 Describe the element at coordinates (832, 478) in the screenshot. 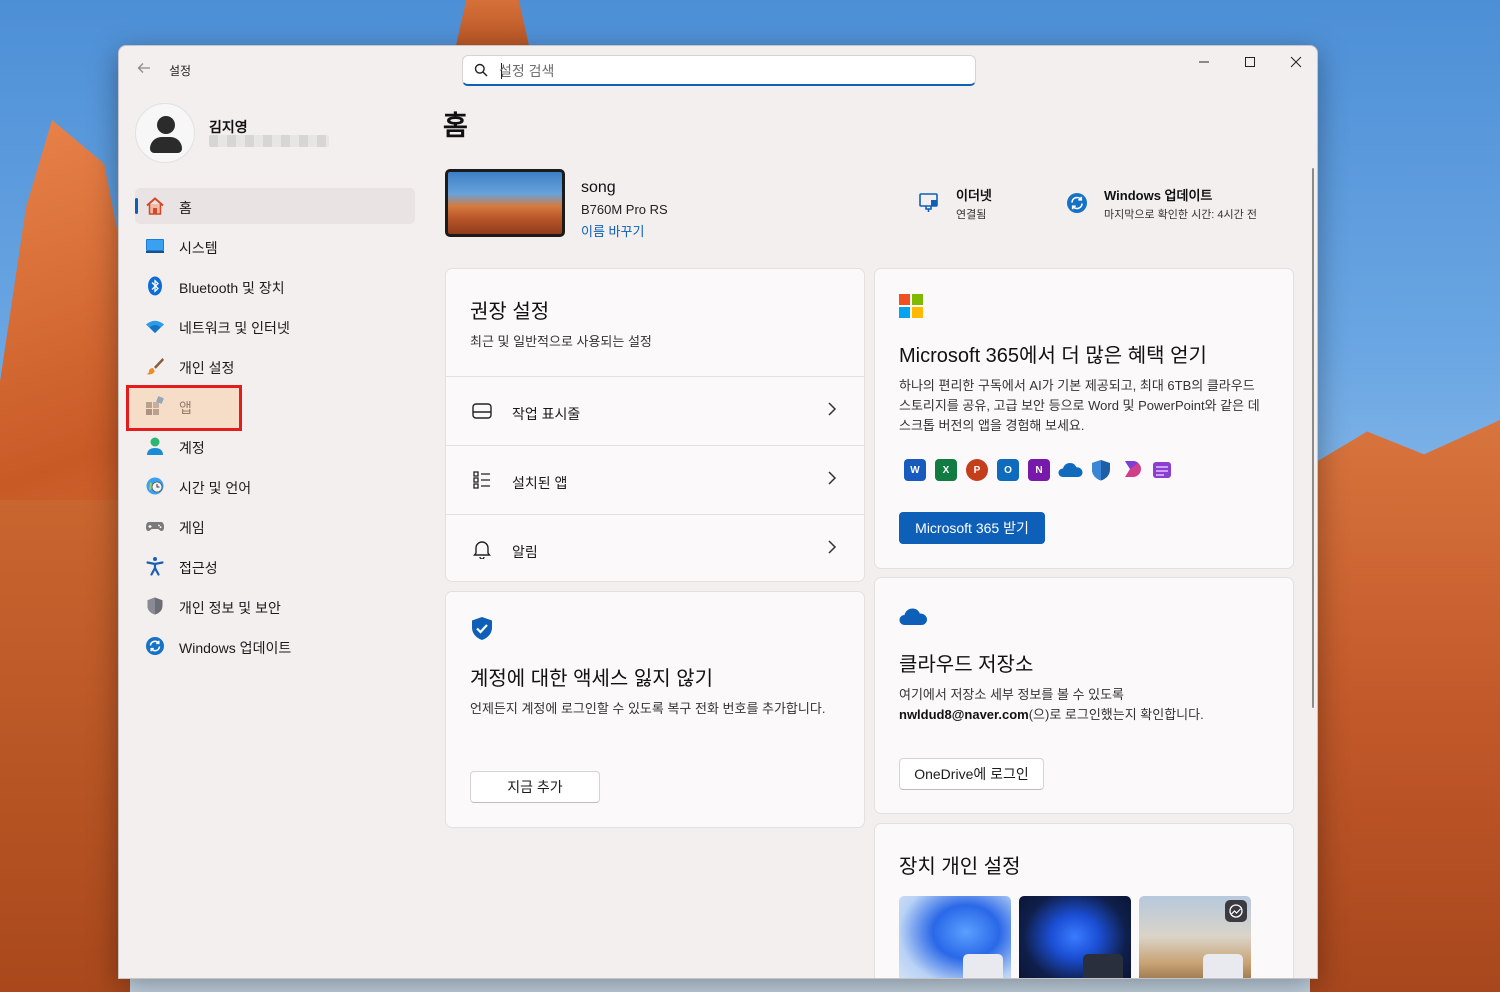

I see `chevron-right-icon` at that location.